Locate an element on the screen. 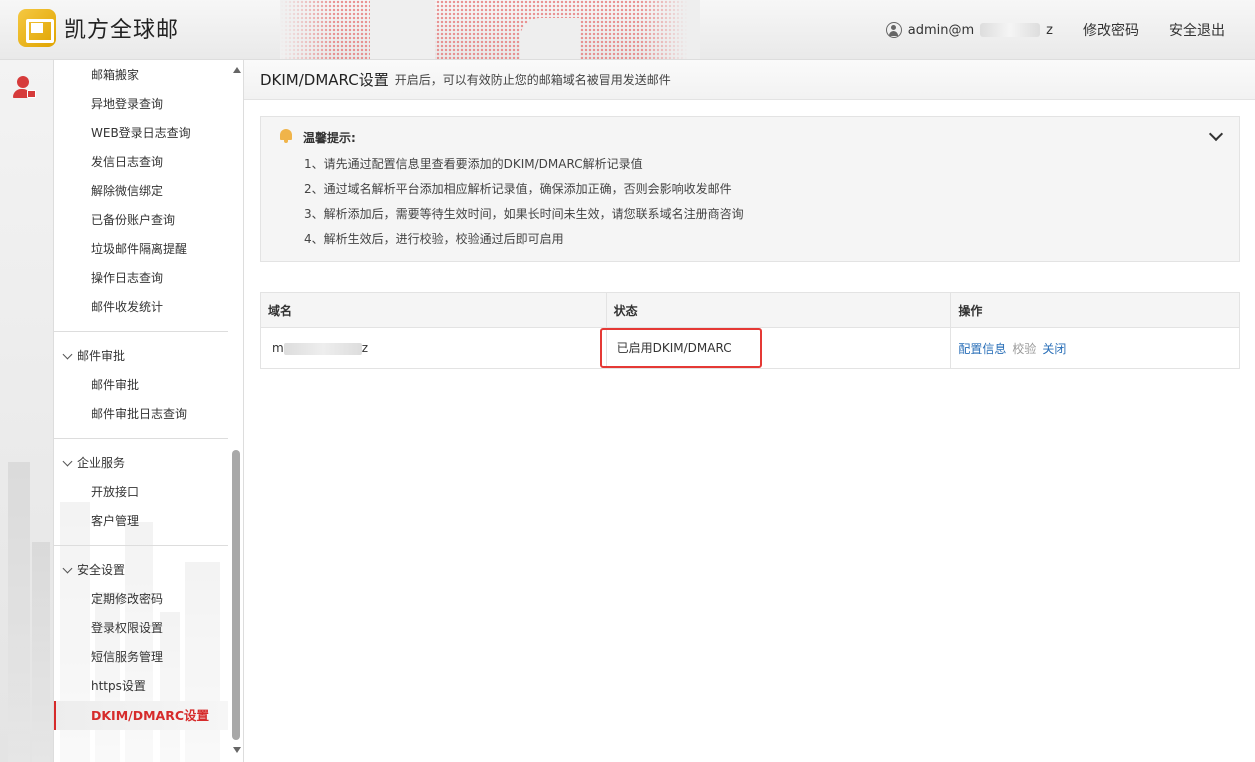 The width and height of the screenshot is (1255, 762). sidebar-item-approval-log: 邮件审批日志查询 is located at coordinates (141, 414).